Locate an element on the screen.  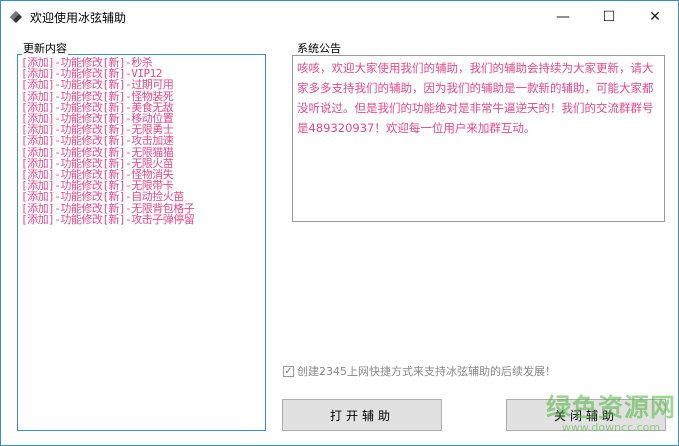
notice-panel-label: 系统公告 is located at coordinates (319, 48).